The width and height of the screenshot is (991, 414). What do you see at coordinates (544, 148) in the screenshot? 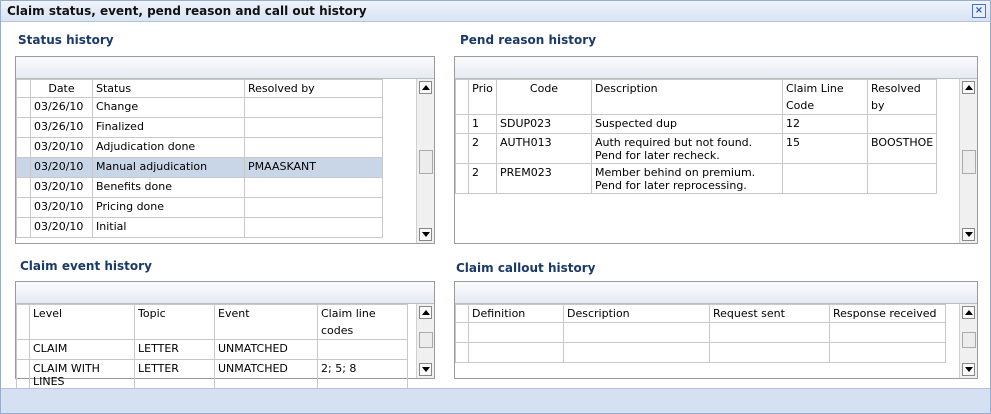
I see `table-cell-code: AUTH013` at bounding box center [544, 148].